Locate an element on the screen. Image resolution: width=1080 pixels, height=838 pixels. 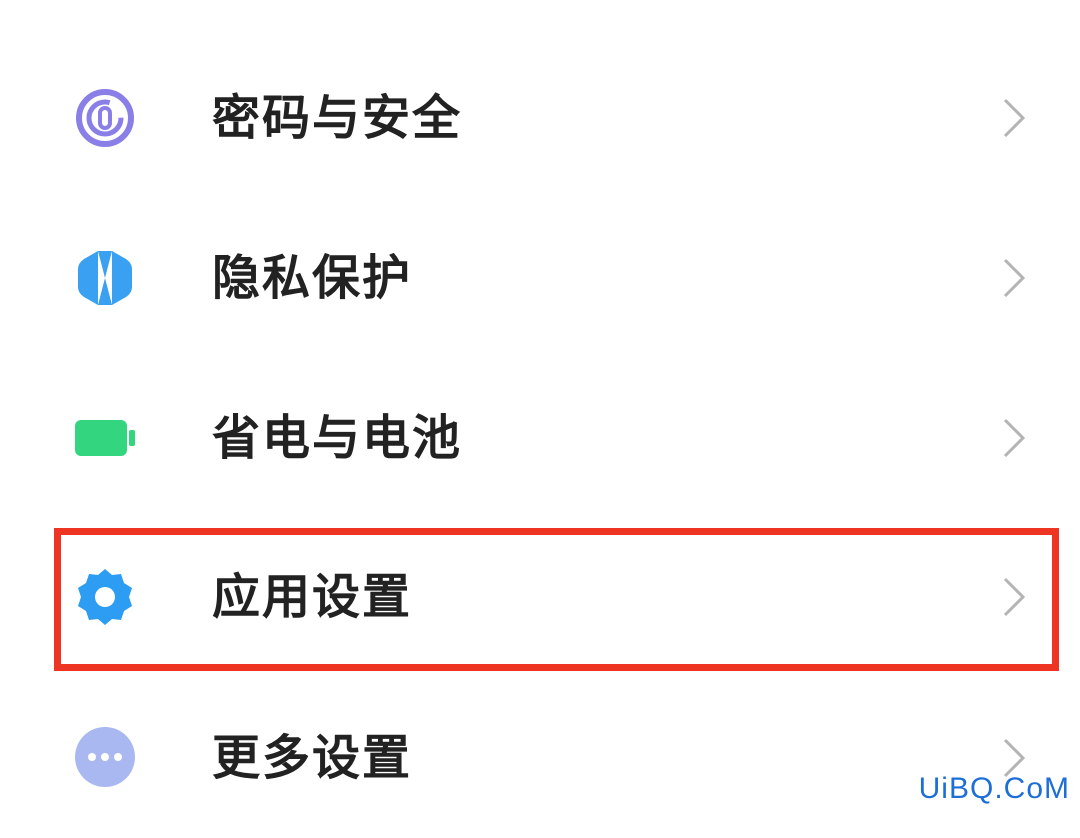
battery-icon is located at coordinates (105, 438).